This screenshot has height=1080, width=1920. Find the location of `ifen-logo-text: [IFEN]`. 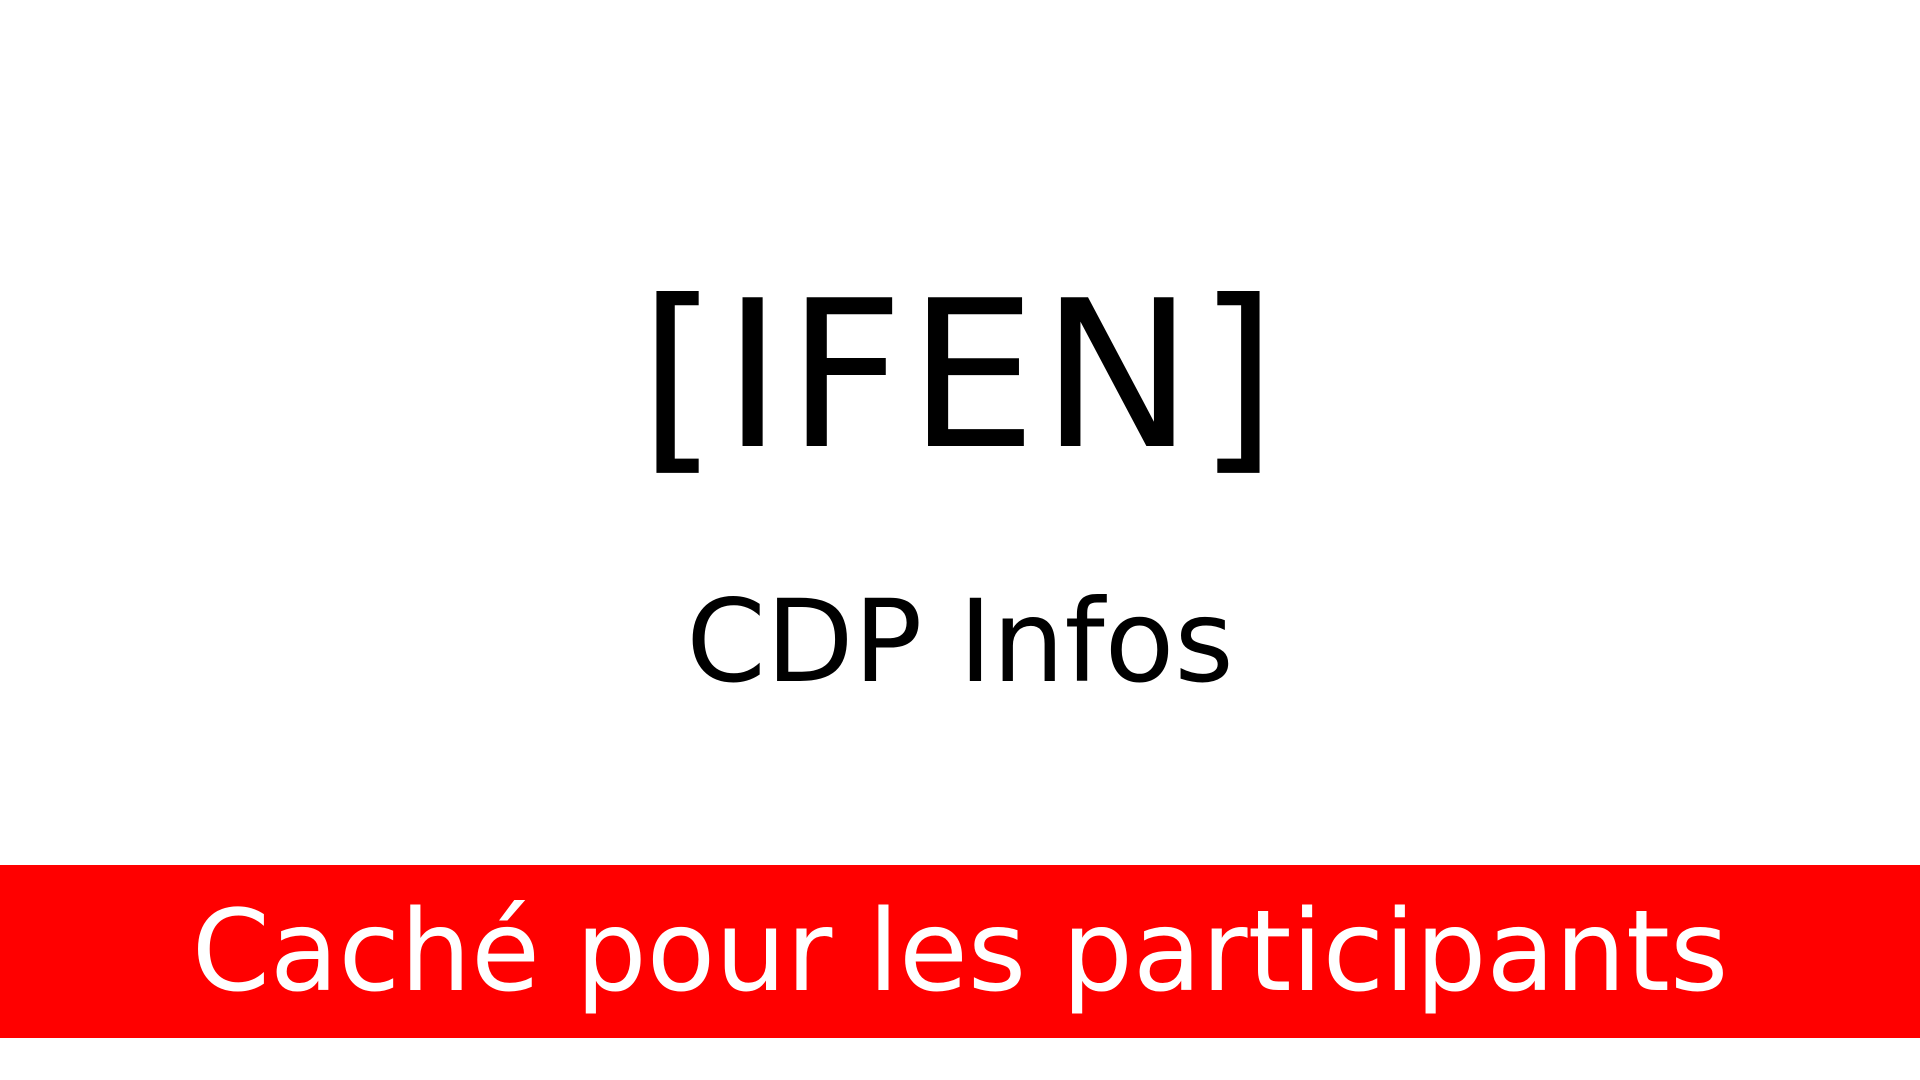

ifen-logo-text: [IFEN] is located at coordinates (960, 376).